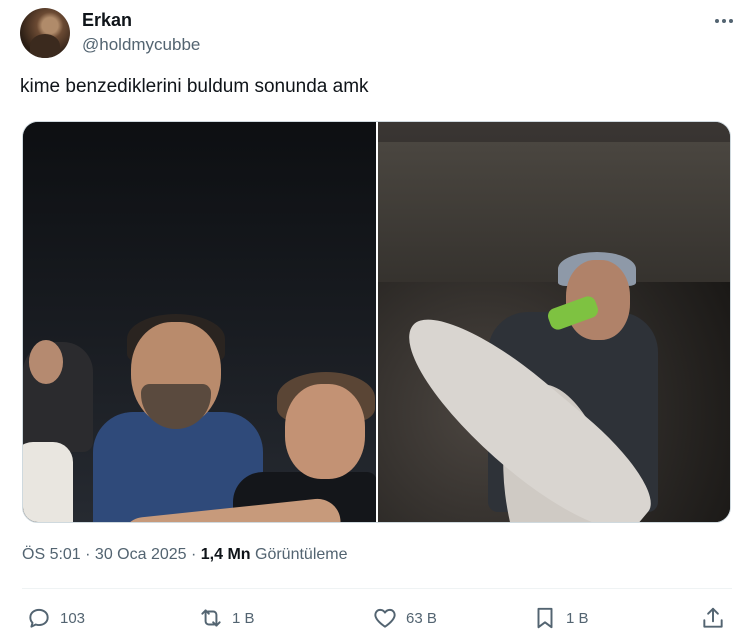 Image resolution: width=750 pixels, height=641 pixels. I want to click on tweet-header: Erkan @holdmycubbe, so click(378, 34).